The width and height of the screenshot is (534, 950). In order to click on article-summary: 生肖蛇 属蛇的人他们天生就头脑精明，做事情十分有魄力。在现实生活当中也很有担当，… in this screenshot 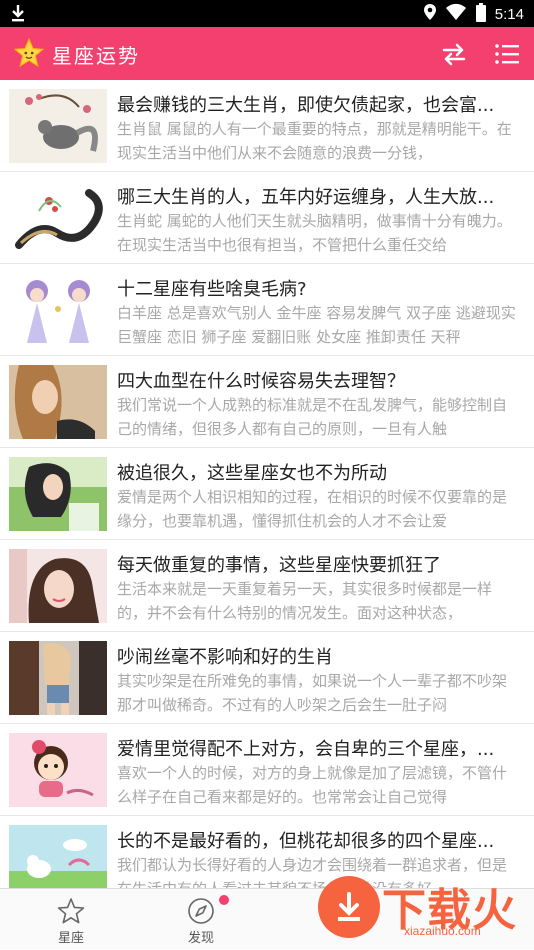, I will do `click(314, 233)`.